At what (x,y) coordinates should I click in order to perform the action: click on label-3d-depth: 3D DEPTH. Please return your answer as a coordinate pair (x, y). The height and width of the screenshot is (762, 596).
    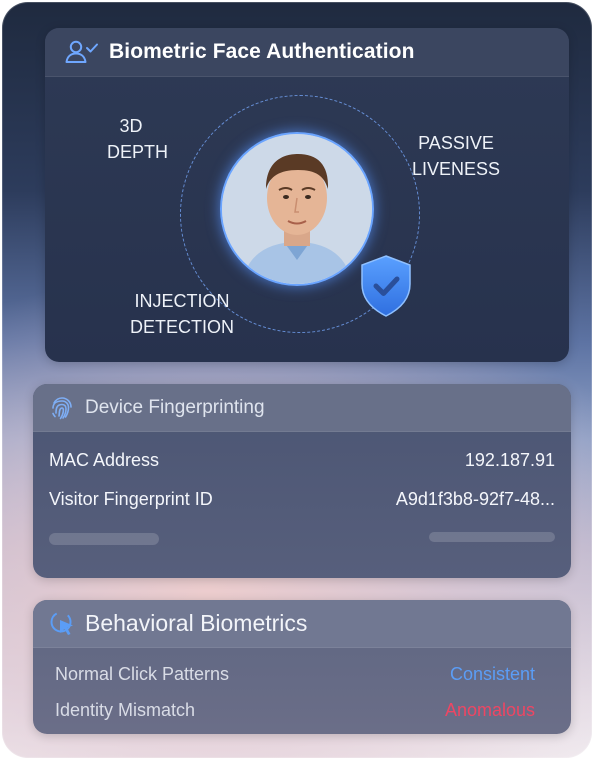
    Looking at the image, I should click on (138, 139).